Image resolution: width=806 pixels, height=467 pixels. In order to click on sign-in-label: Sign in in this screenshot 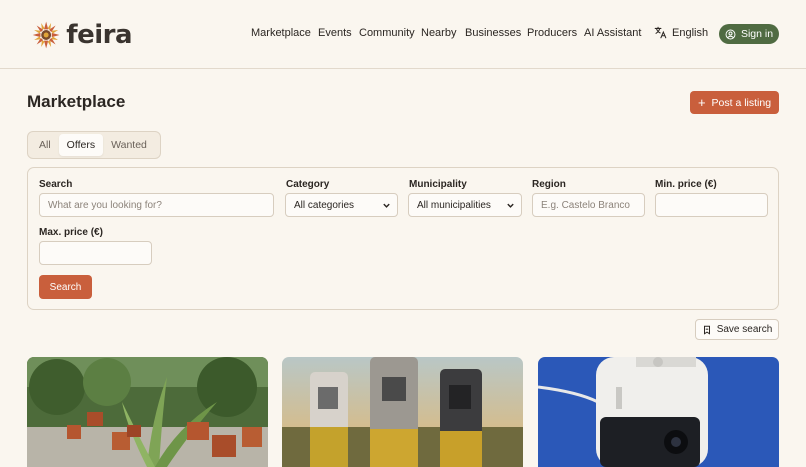, I will do `click(757, 34)`.